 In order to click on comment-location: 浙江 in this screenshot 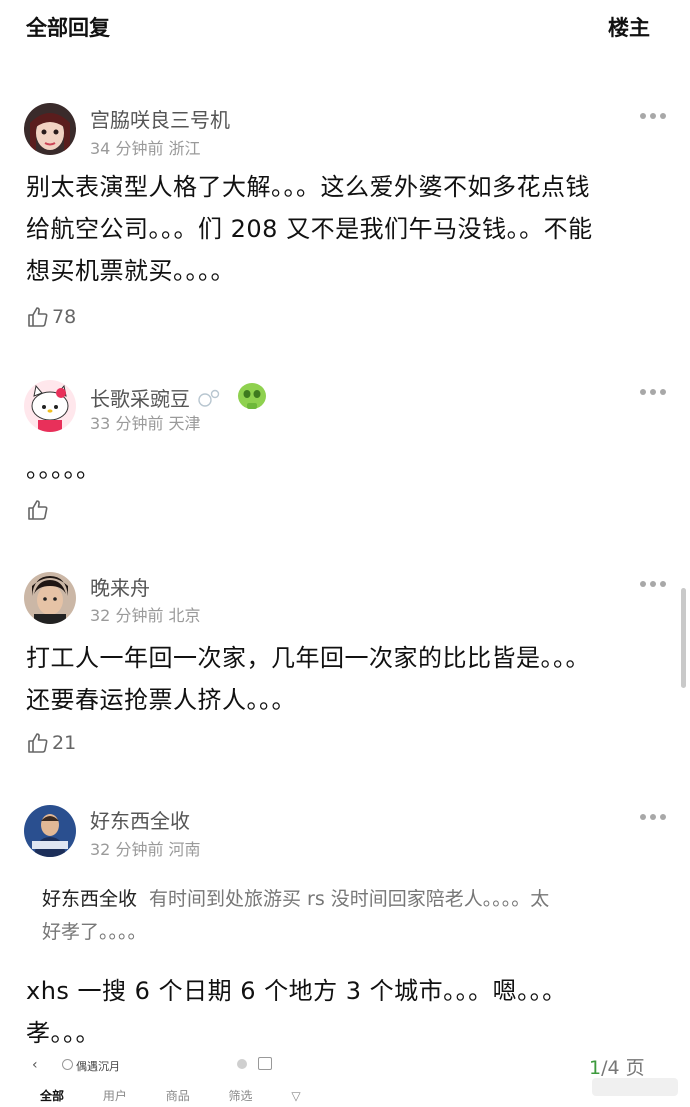, I will do `click(184, 148)`.